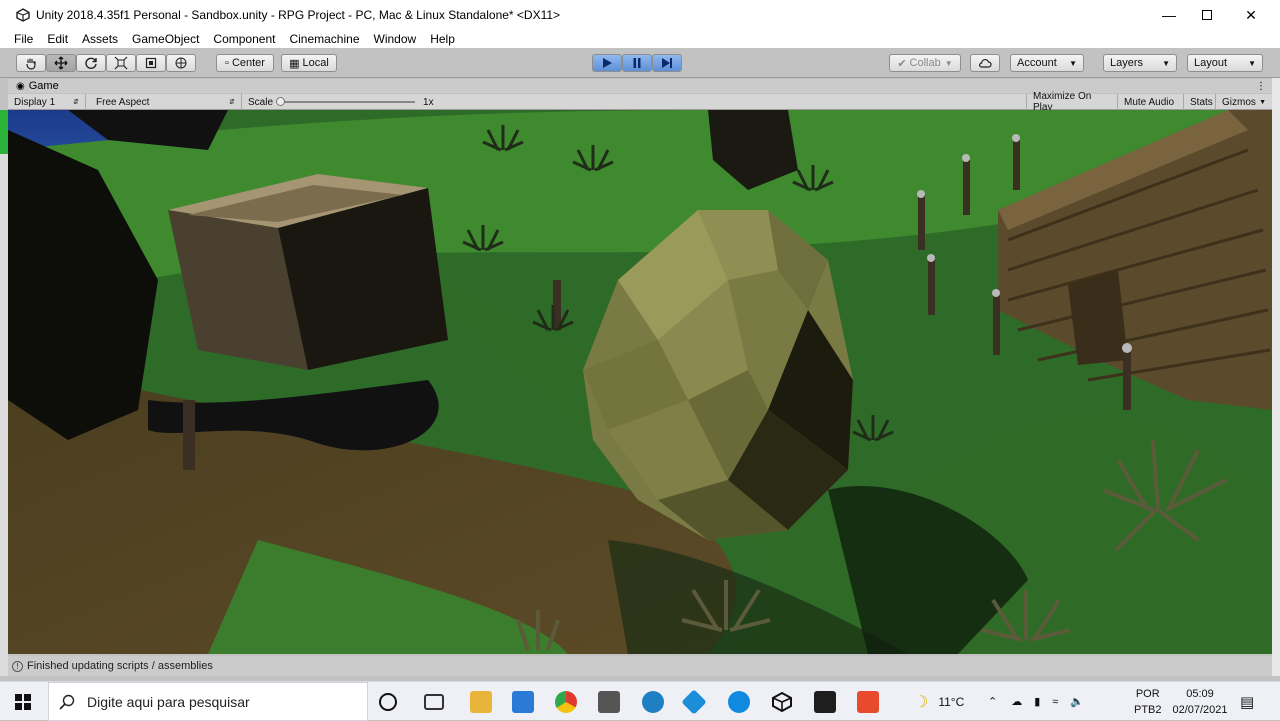 This screenshot has height=721, width=1280. I want to click on layout-code-label: PTB2, so click(1148, 709).